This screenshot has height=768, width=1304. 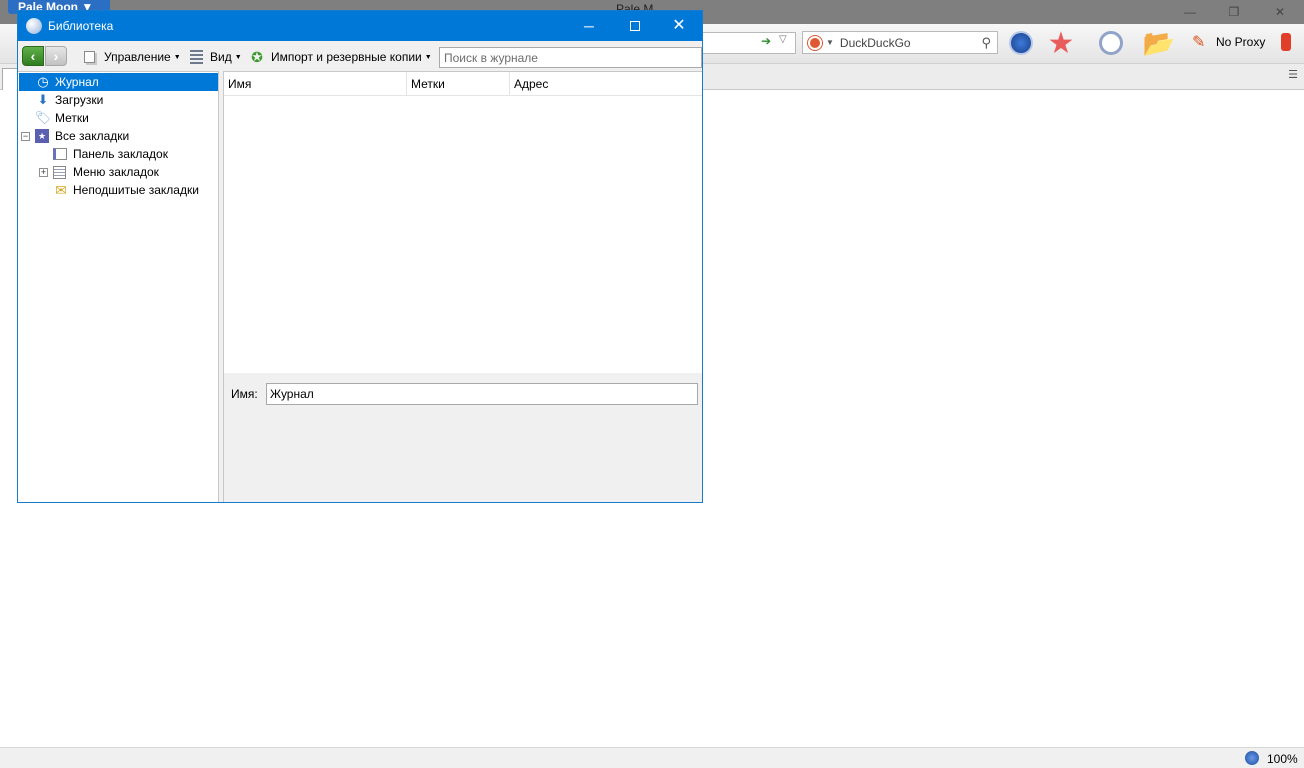 I want to click on list-header: Имя Метки Адрес, so click(x=463, y=84).